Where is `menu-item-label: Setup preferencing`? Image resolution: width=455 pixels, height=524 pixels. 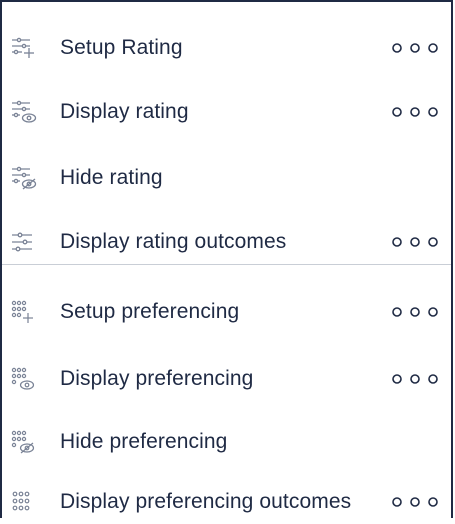
menu-item-label: Setup preferencing is located at coordinates (150, 311).